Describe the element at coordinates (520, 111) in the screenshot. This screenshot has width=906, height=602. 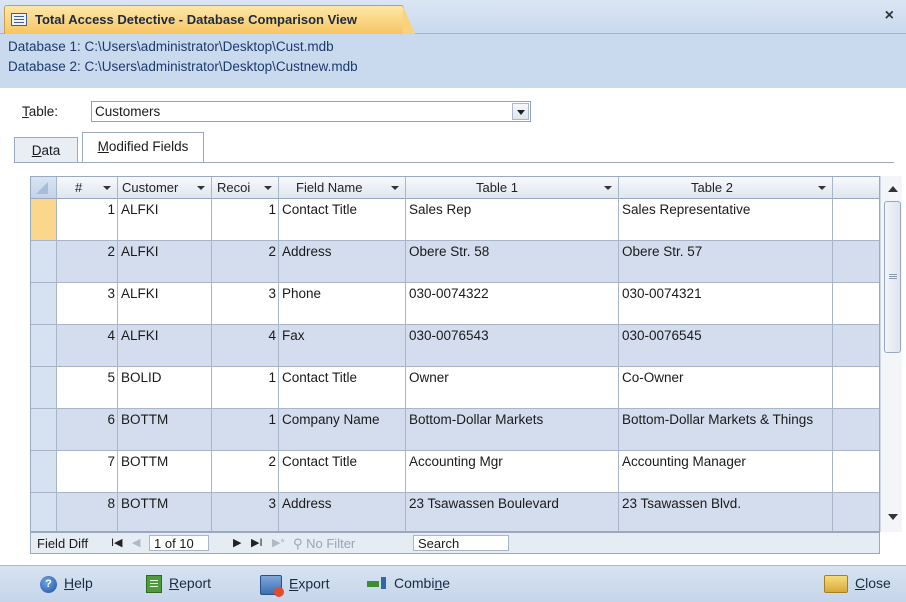
I see `chevron-down-icon` at that location.